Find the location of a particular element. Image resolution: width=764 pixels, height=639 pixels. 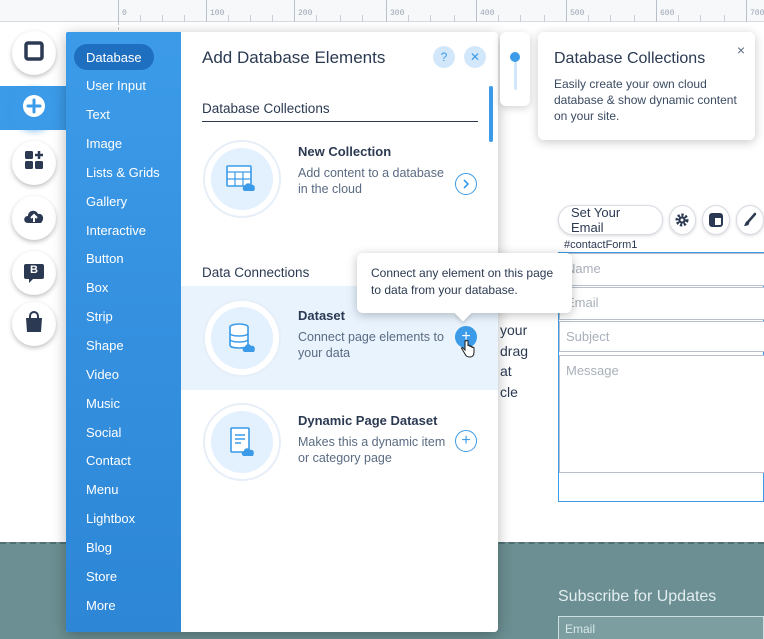

vertical-slider is located at coordinates (515, 69).